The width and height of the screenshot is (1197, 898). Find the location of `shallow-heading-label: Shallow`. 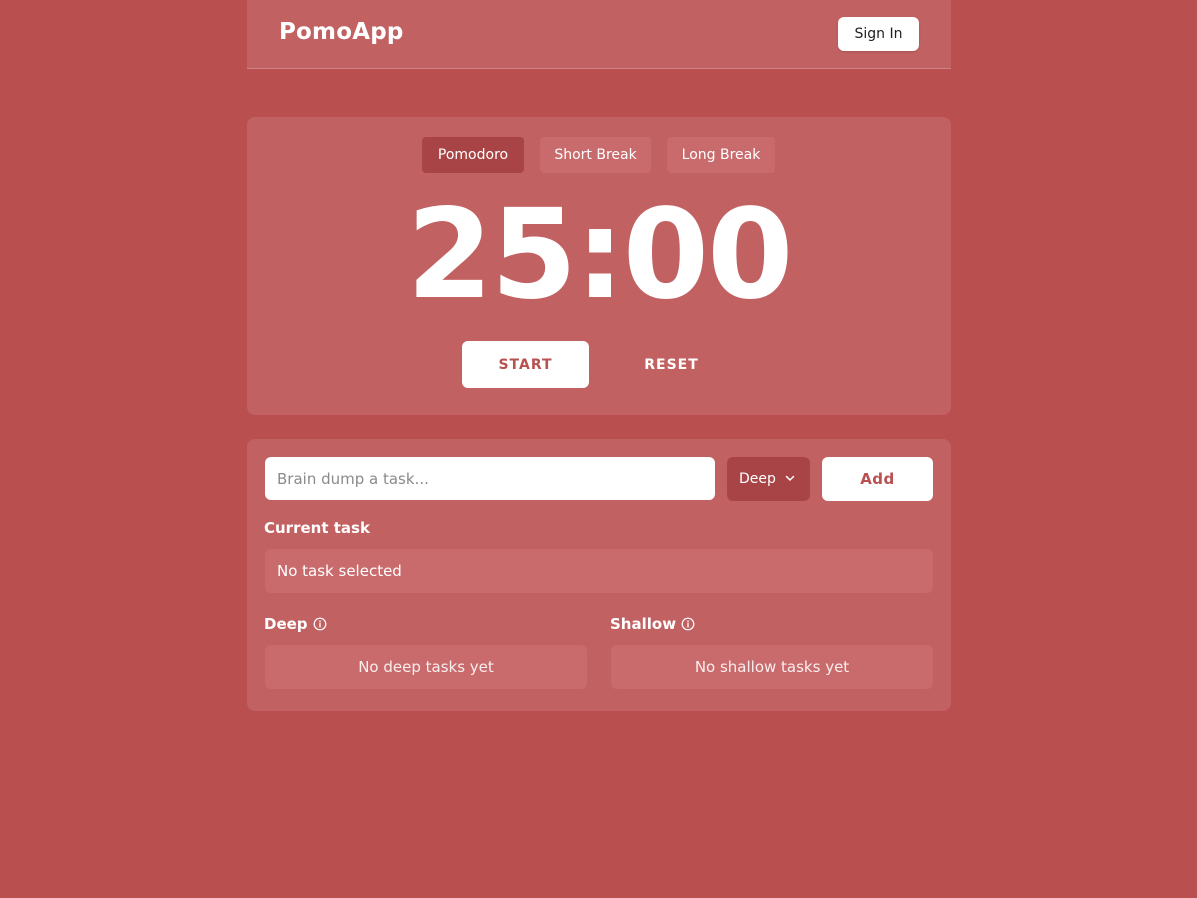

shallow-heading-label: Shallow is located at coordinates (643, 624).